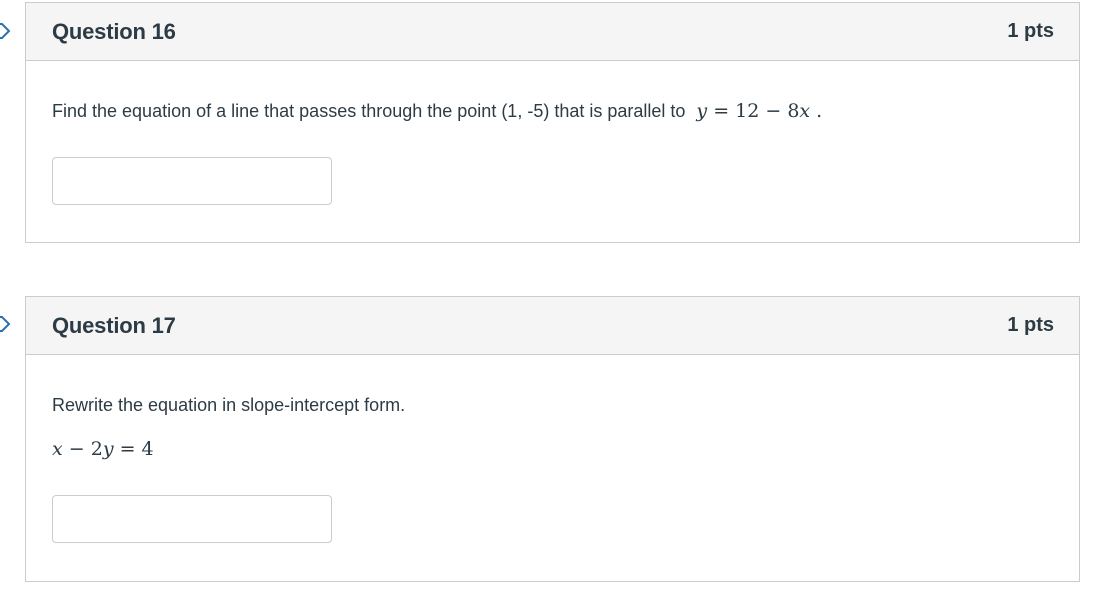  Describe the element at coordinates (114, 325) in the screenshot. I see `question-17-title: Question 17` at that location.